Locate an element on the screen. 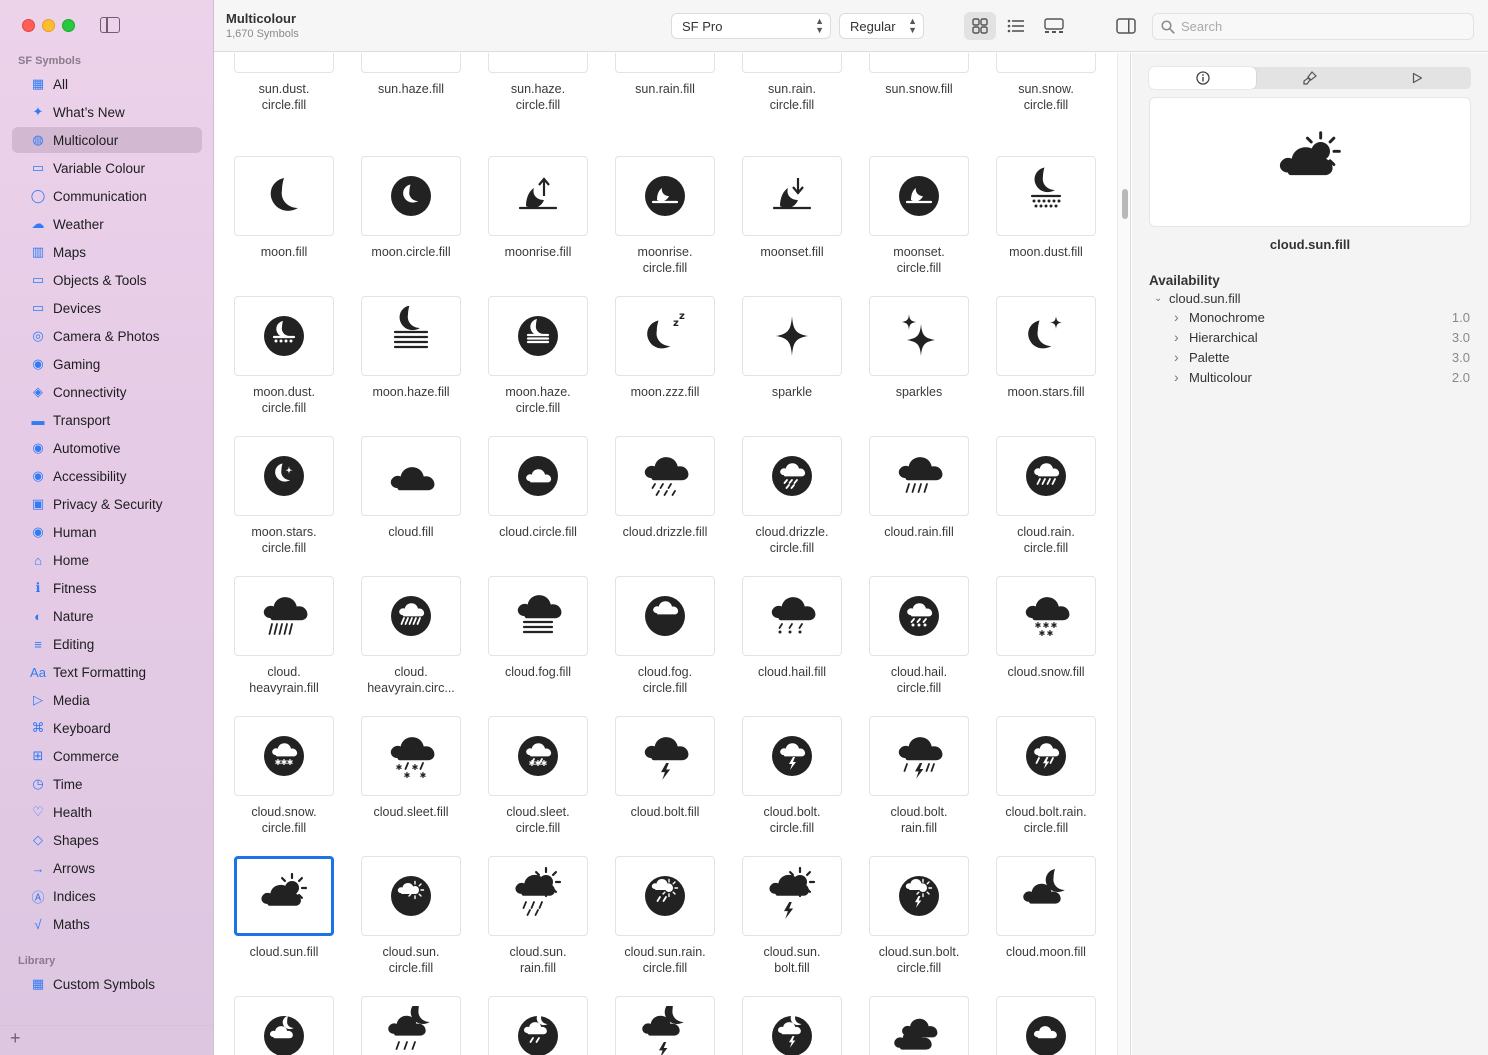  availability-mode-hierarchical: › Hierarchical 3.0 is located at coordinates (1322, 337).